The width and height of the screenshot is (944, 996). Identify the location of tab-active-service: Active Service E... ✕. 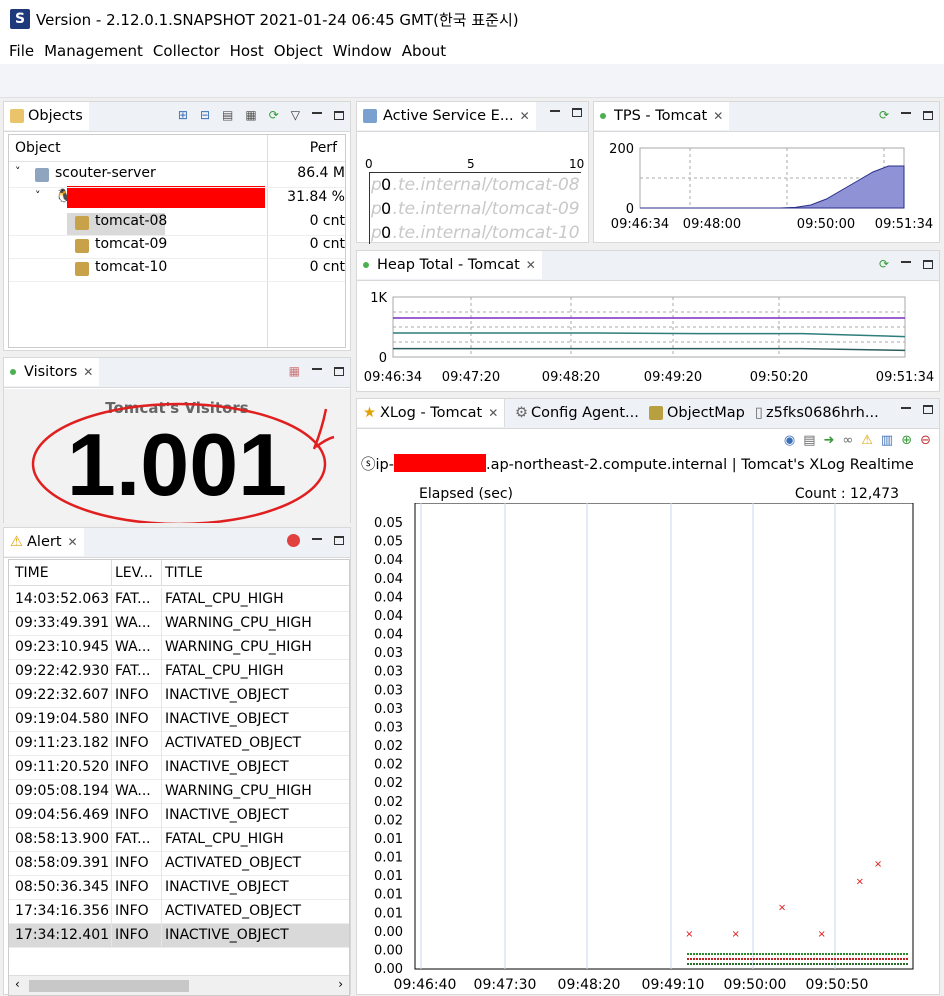
(446, 116).